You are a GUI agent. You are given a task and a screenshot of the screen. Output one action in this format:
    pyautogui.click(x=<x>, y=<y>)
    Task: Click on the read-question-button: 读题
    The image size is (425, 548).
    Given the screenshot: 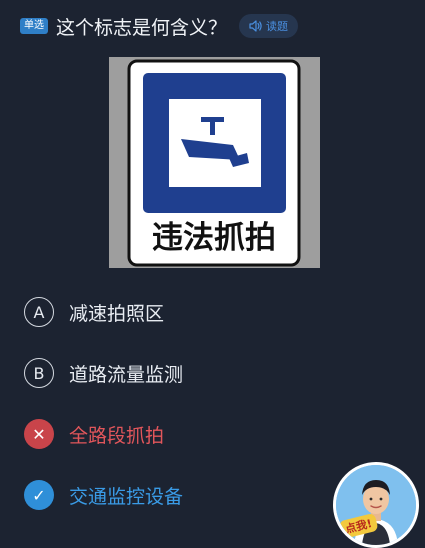 What is the action you would take?
    pyautogui.click(x=269, y=26)
    